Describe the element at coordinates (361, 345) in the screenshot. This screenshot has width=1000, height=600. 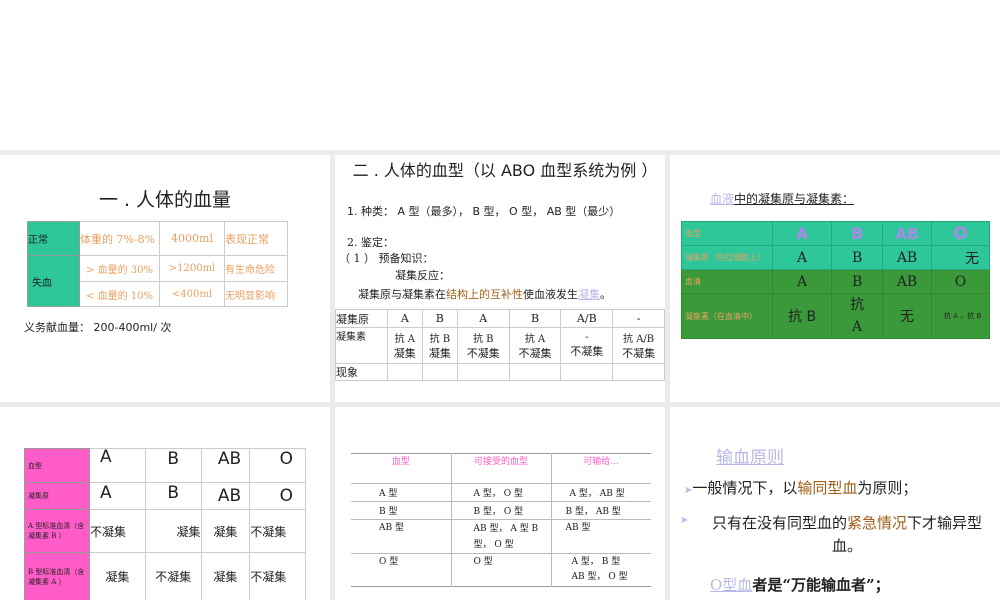
I see `cell: 凝集素` at that location.